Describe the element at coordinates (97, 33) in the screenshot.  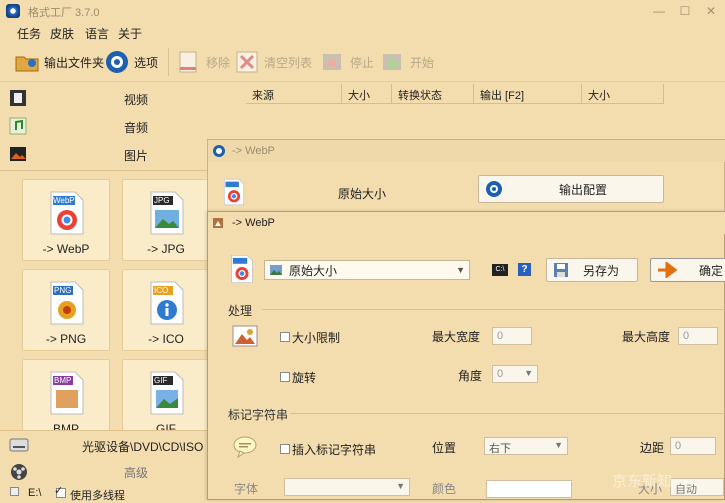
I see `menu-language: 语言` at that location.